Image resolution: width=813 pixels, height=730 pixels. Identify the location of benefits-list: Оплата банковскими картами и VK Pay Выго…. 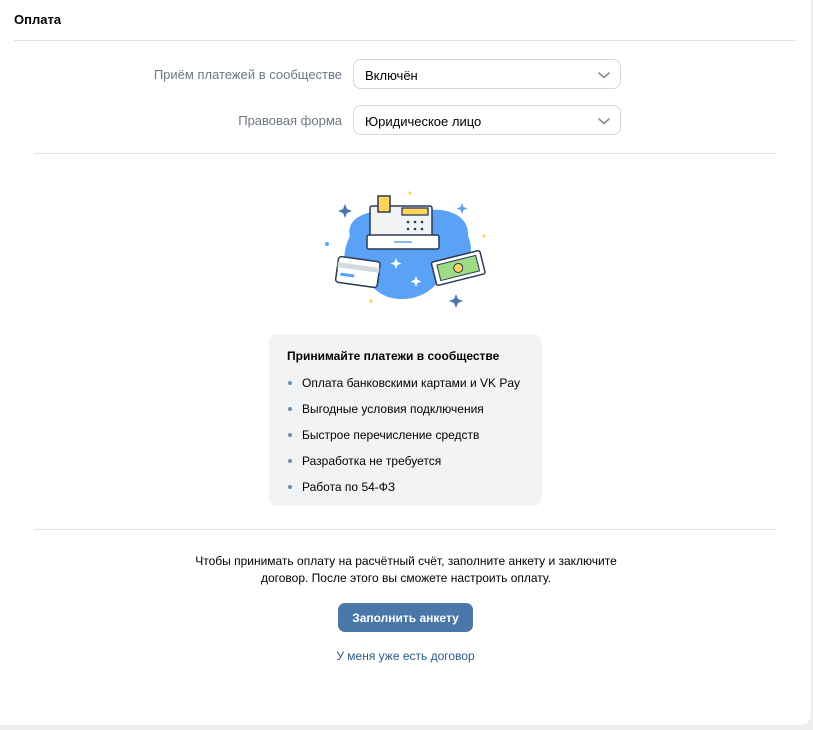
(403, 440).